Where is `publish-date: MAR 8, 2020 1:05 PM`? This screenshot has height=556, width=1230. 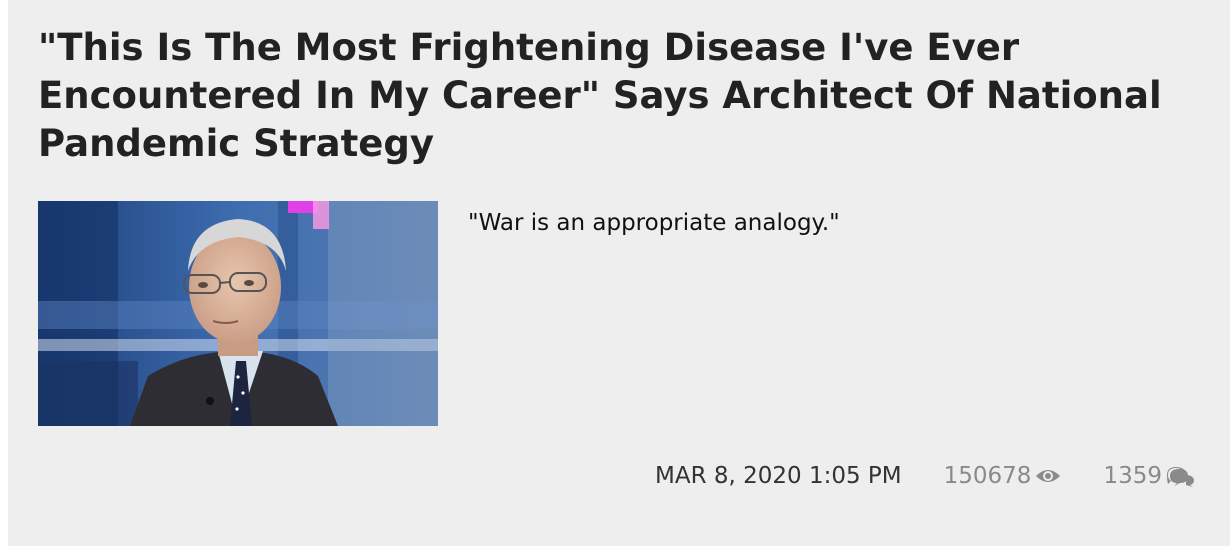 publish-date: MAR 8, 2020 1:05 PM is located at coordinates (778, 476).